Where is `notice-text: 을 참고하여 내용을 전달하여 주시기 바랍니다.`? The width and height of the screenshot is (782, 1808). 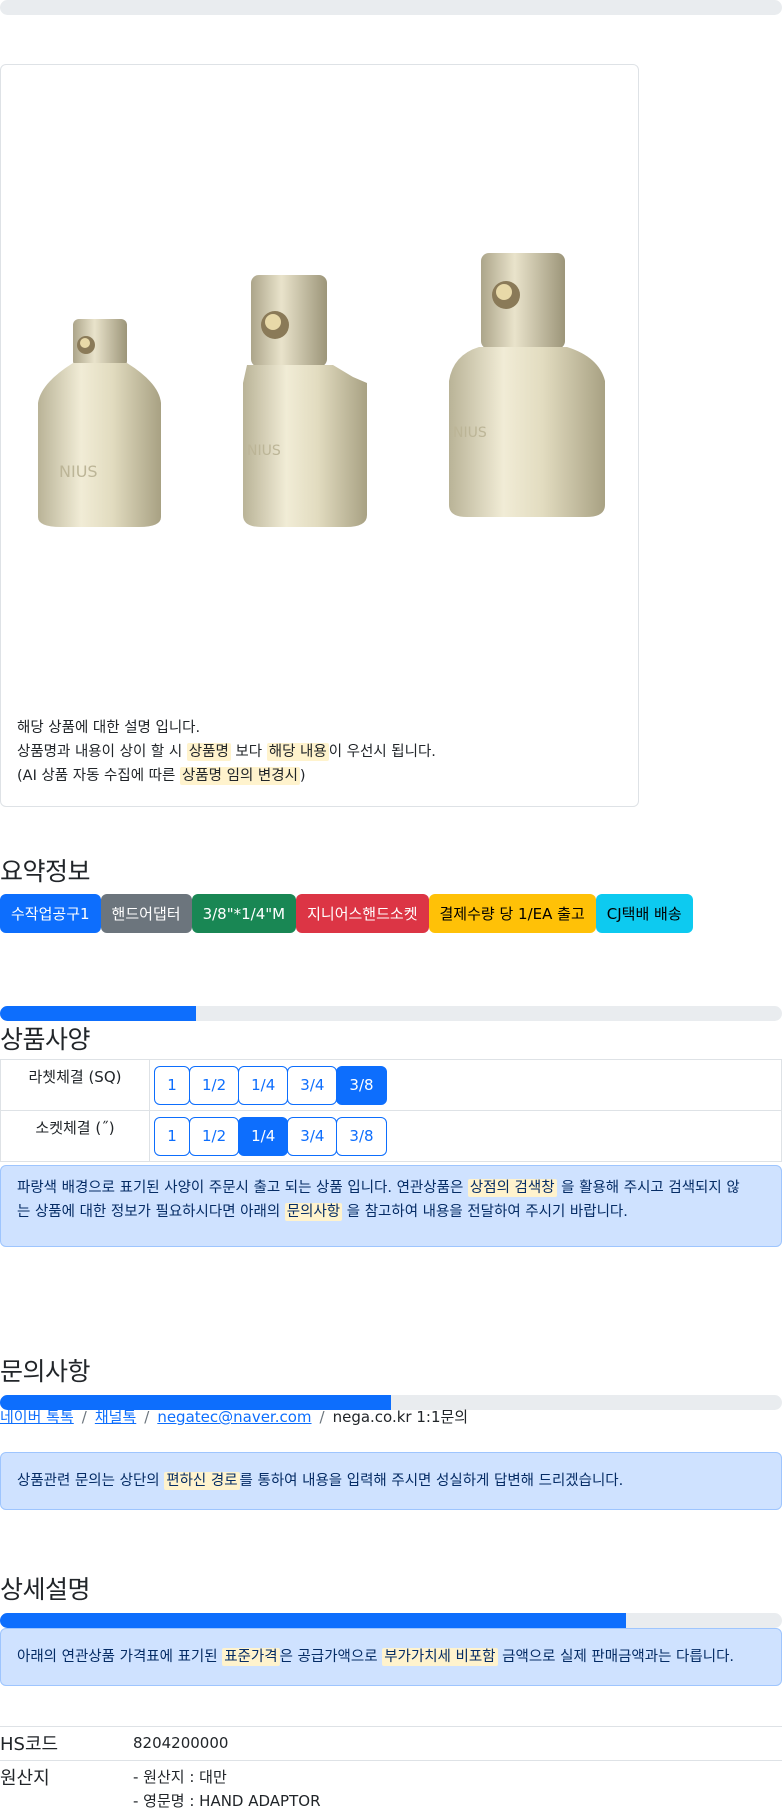
notice-text: 을 참고하여 내용을 전달하여 주시기 바랍니다. is located at coordinates (485, 1212).